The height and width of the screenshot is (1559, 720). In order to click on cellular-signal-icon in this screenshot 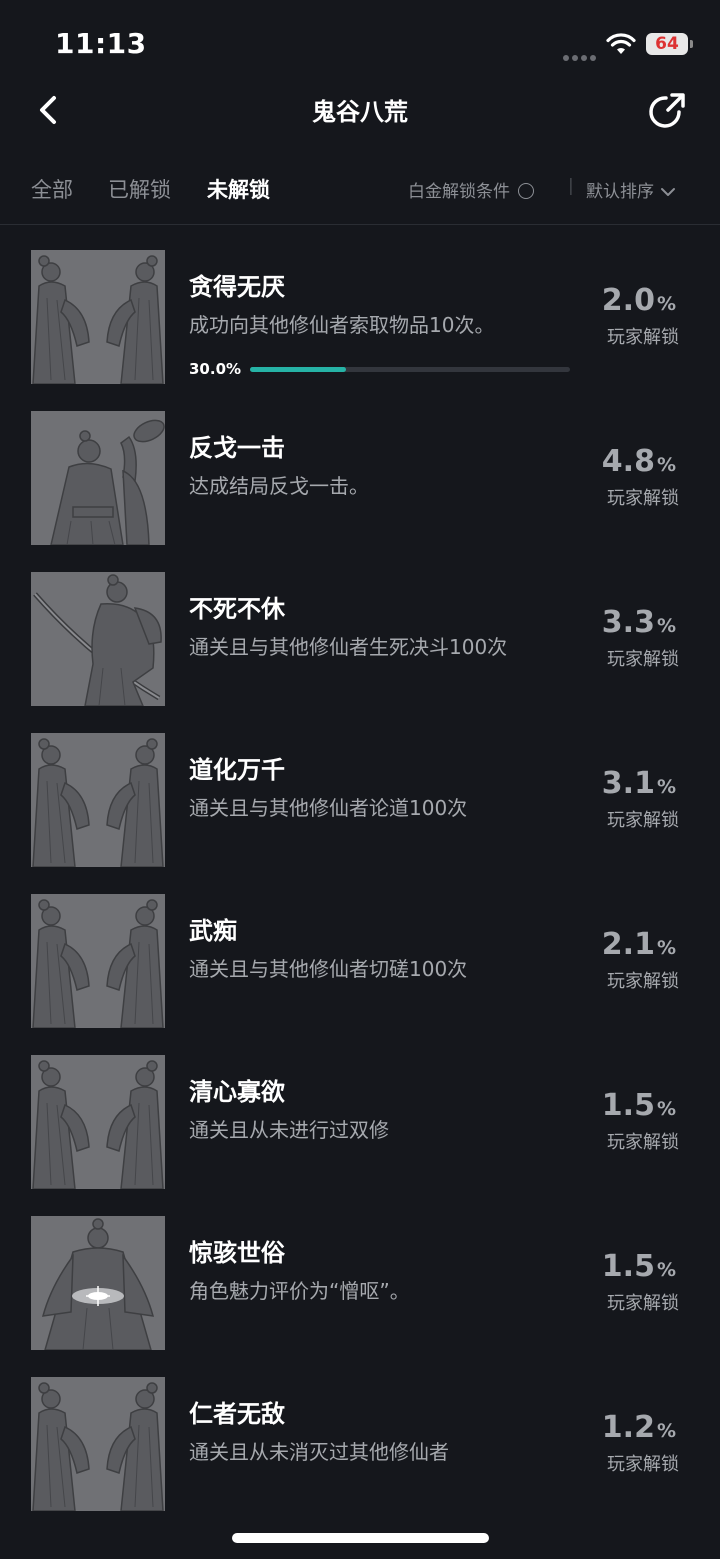, I will do `click(581, 53)`.